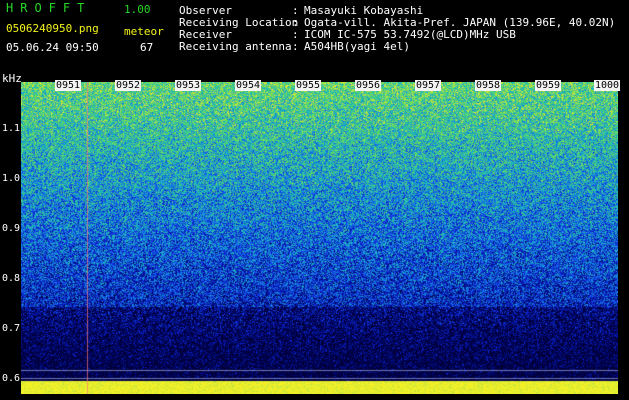 The image size is (629, 400). Describe the element at coordinates (11, 128) in the screenshot. I see `y-tick-label: 1.1` at that location.